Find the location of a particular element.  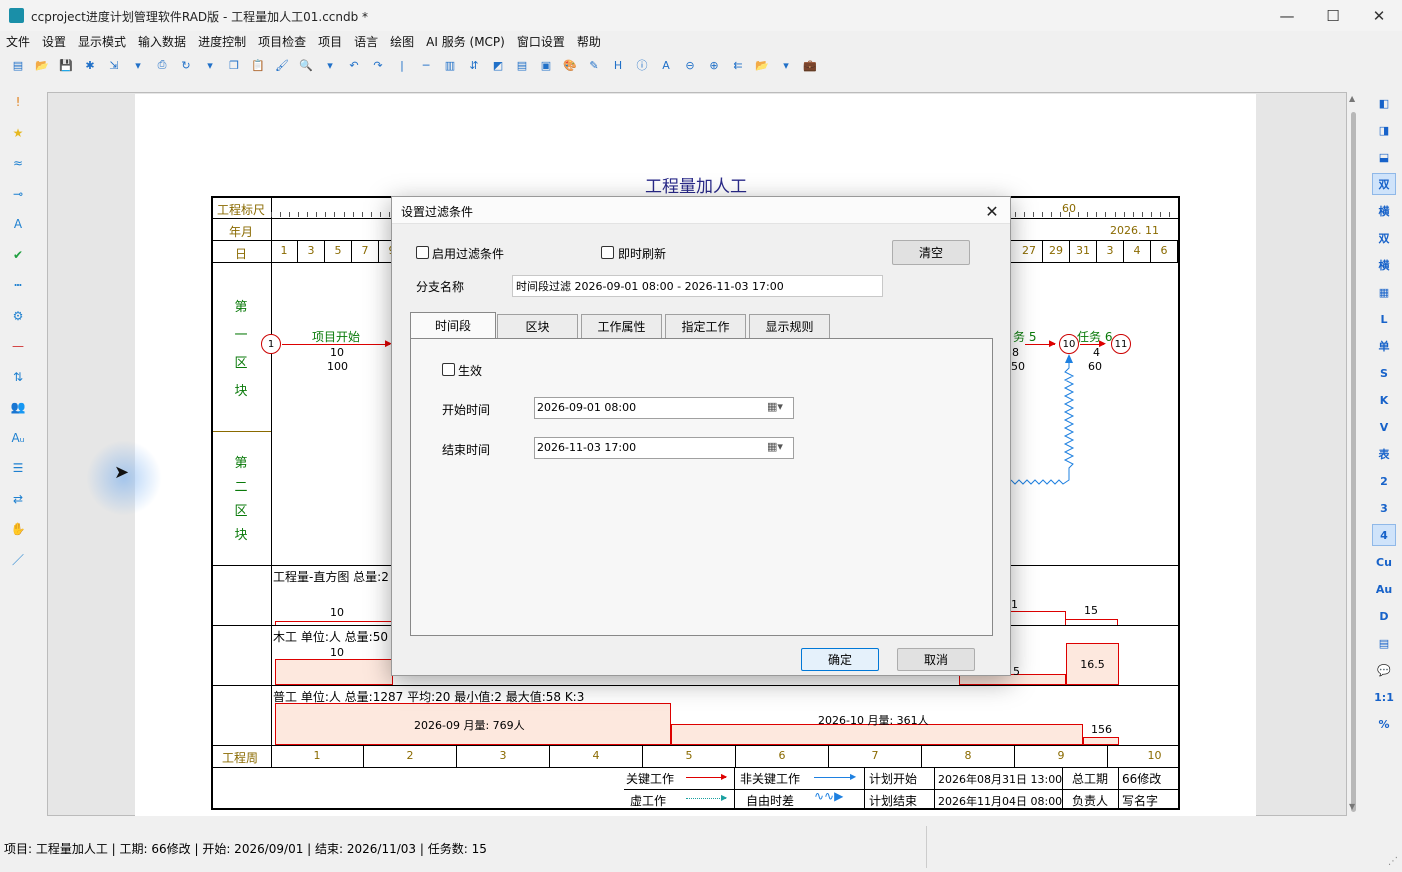

ok-button: 确定 is located at coordinates (840, 659).